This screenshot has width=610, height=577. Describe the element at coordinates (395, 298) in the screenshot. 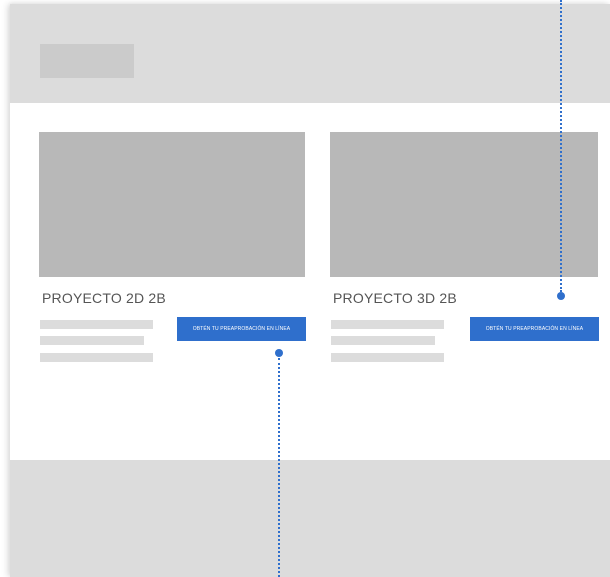

I see `project-title: PROYECTO 3D 2B` at that location.